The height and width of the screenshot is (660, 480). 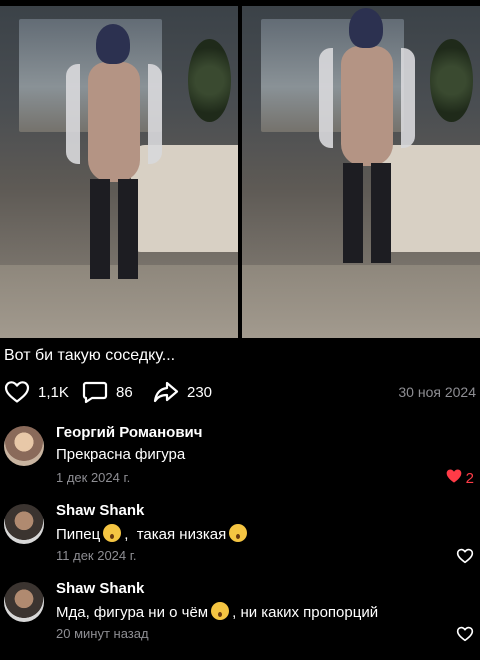 What do you see at coordinates (238, 533) in the screenshot?
I see `emoji-laughing-icon` at bounding box center [238, 533].